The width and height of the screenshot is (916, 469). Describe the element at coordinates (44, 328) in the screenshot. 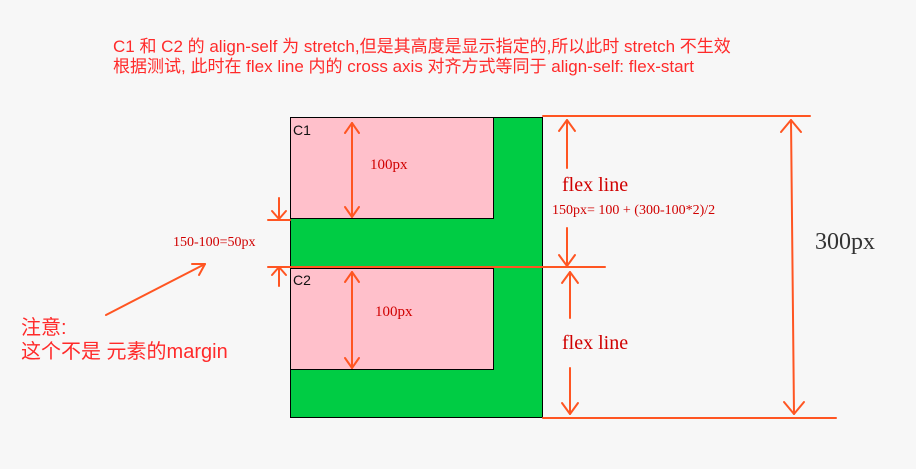

I see `side-note-line-1: 注意:` at that location.